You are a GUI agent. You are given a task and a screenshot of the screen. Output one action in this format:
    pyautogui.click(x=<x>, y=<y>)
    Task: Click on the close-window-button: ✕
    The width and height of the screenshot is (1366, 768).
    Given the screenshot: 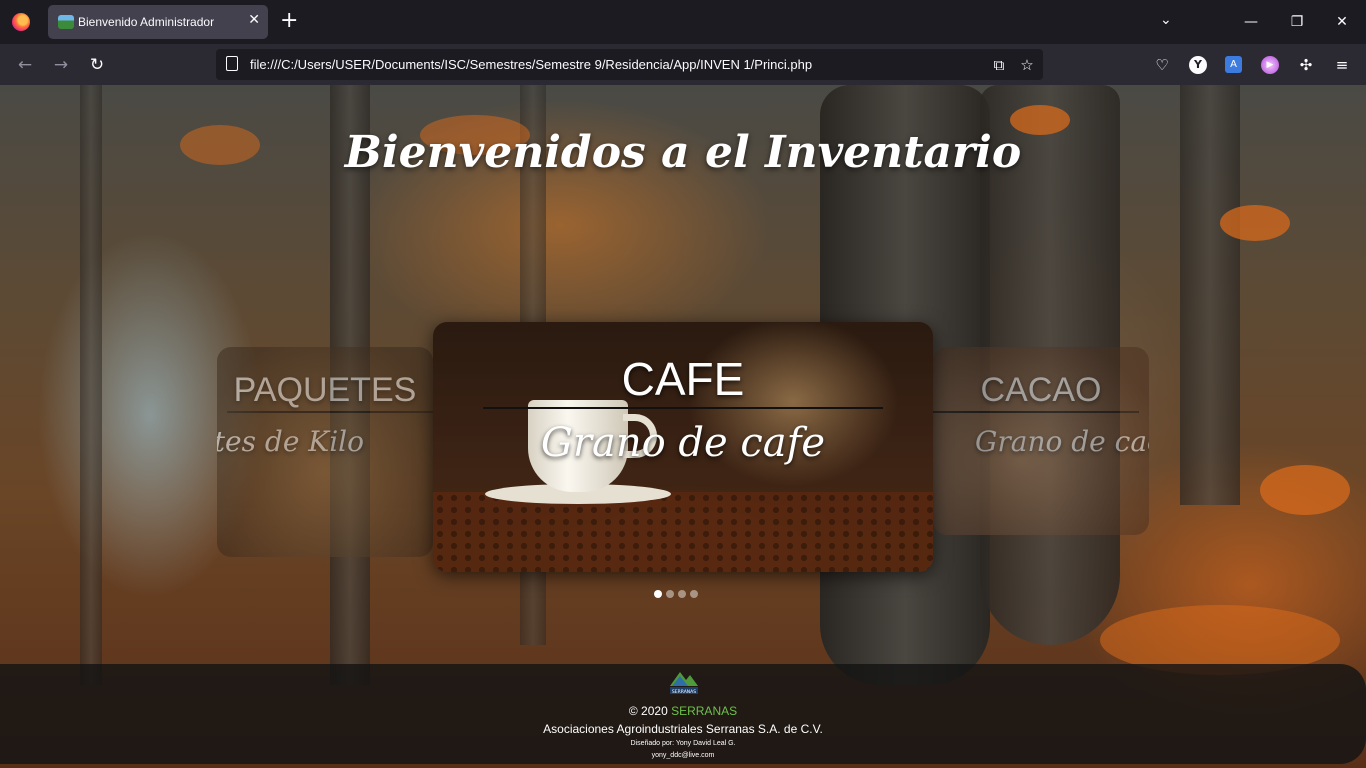 What is the action you would take?
    pyautogui.click(x=1342, y=22)
    